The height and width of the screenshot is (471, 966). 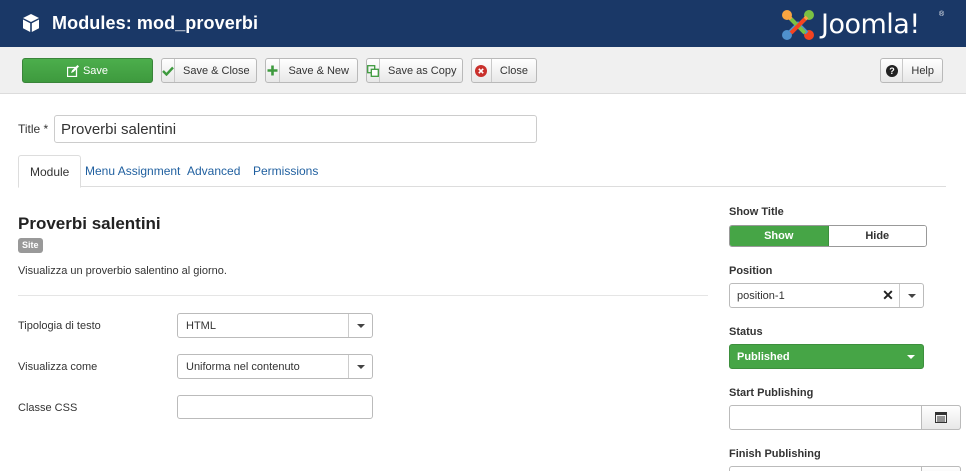 I want to click on title-label: Title *, so click(x=33, y=129).